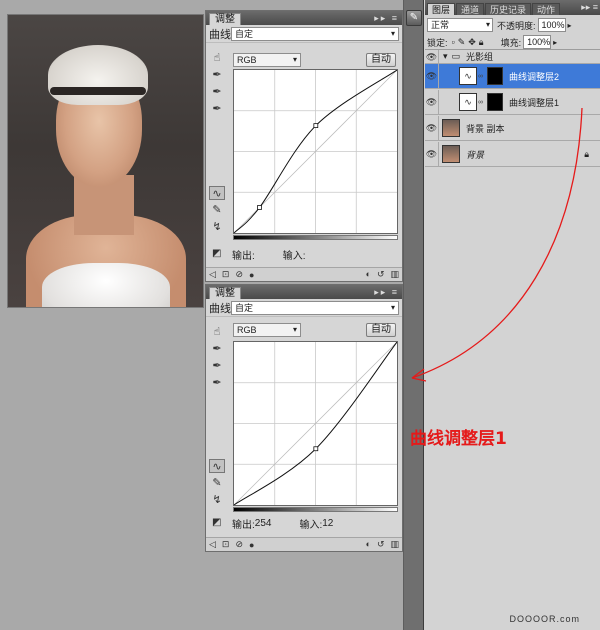 This screenshot has width=600, height=630. What do you see at coordinates (468, 76) in the screenshot?
I see `curves-adjust-icon: ∿` at bounding box center [468, 76].